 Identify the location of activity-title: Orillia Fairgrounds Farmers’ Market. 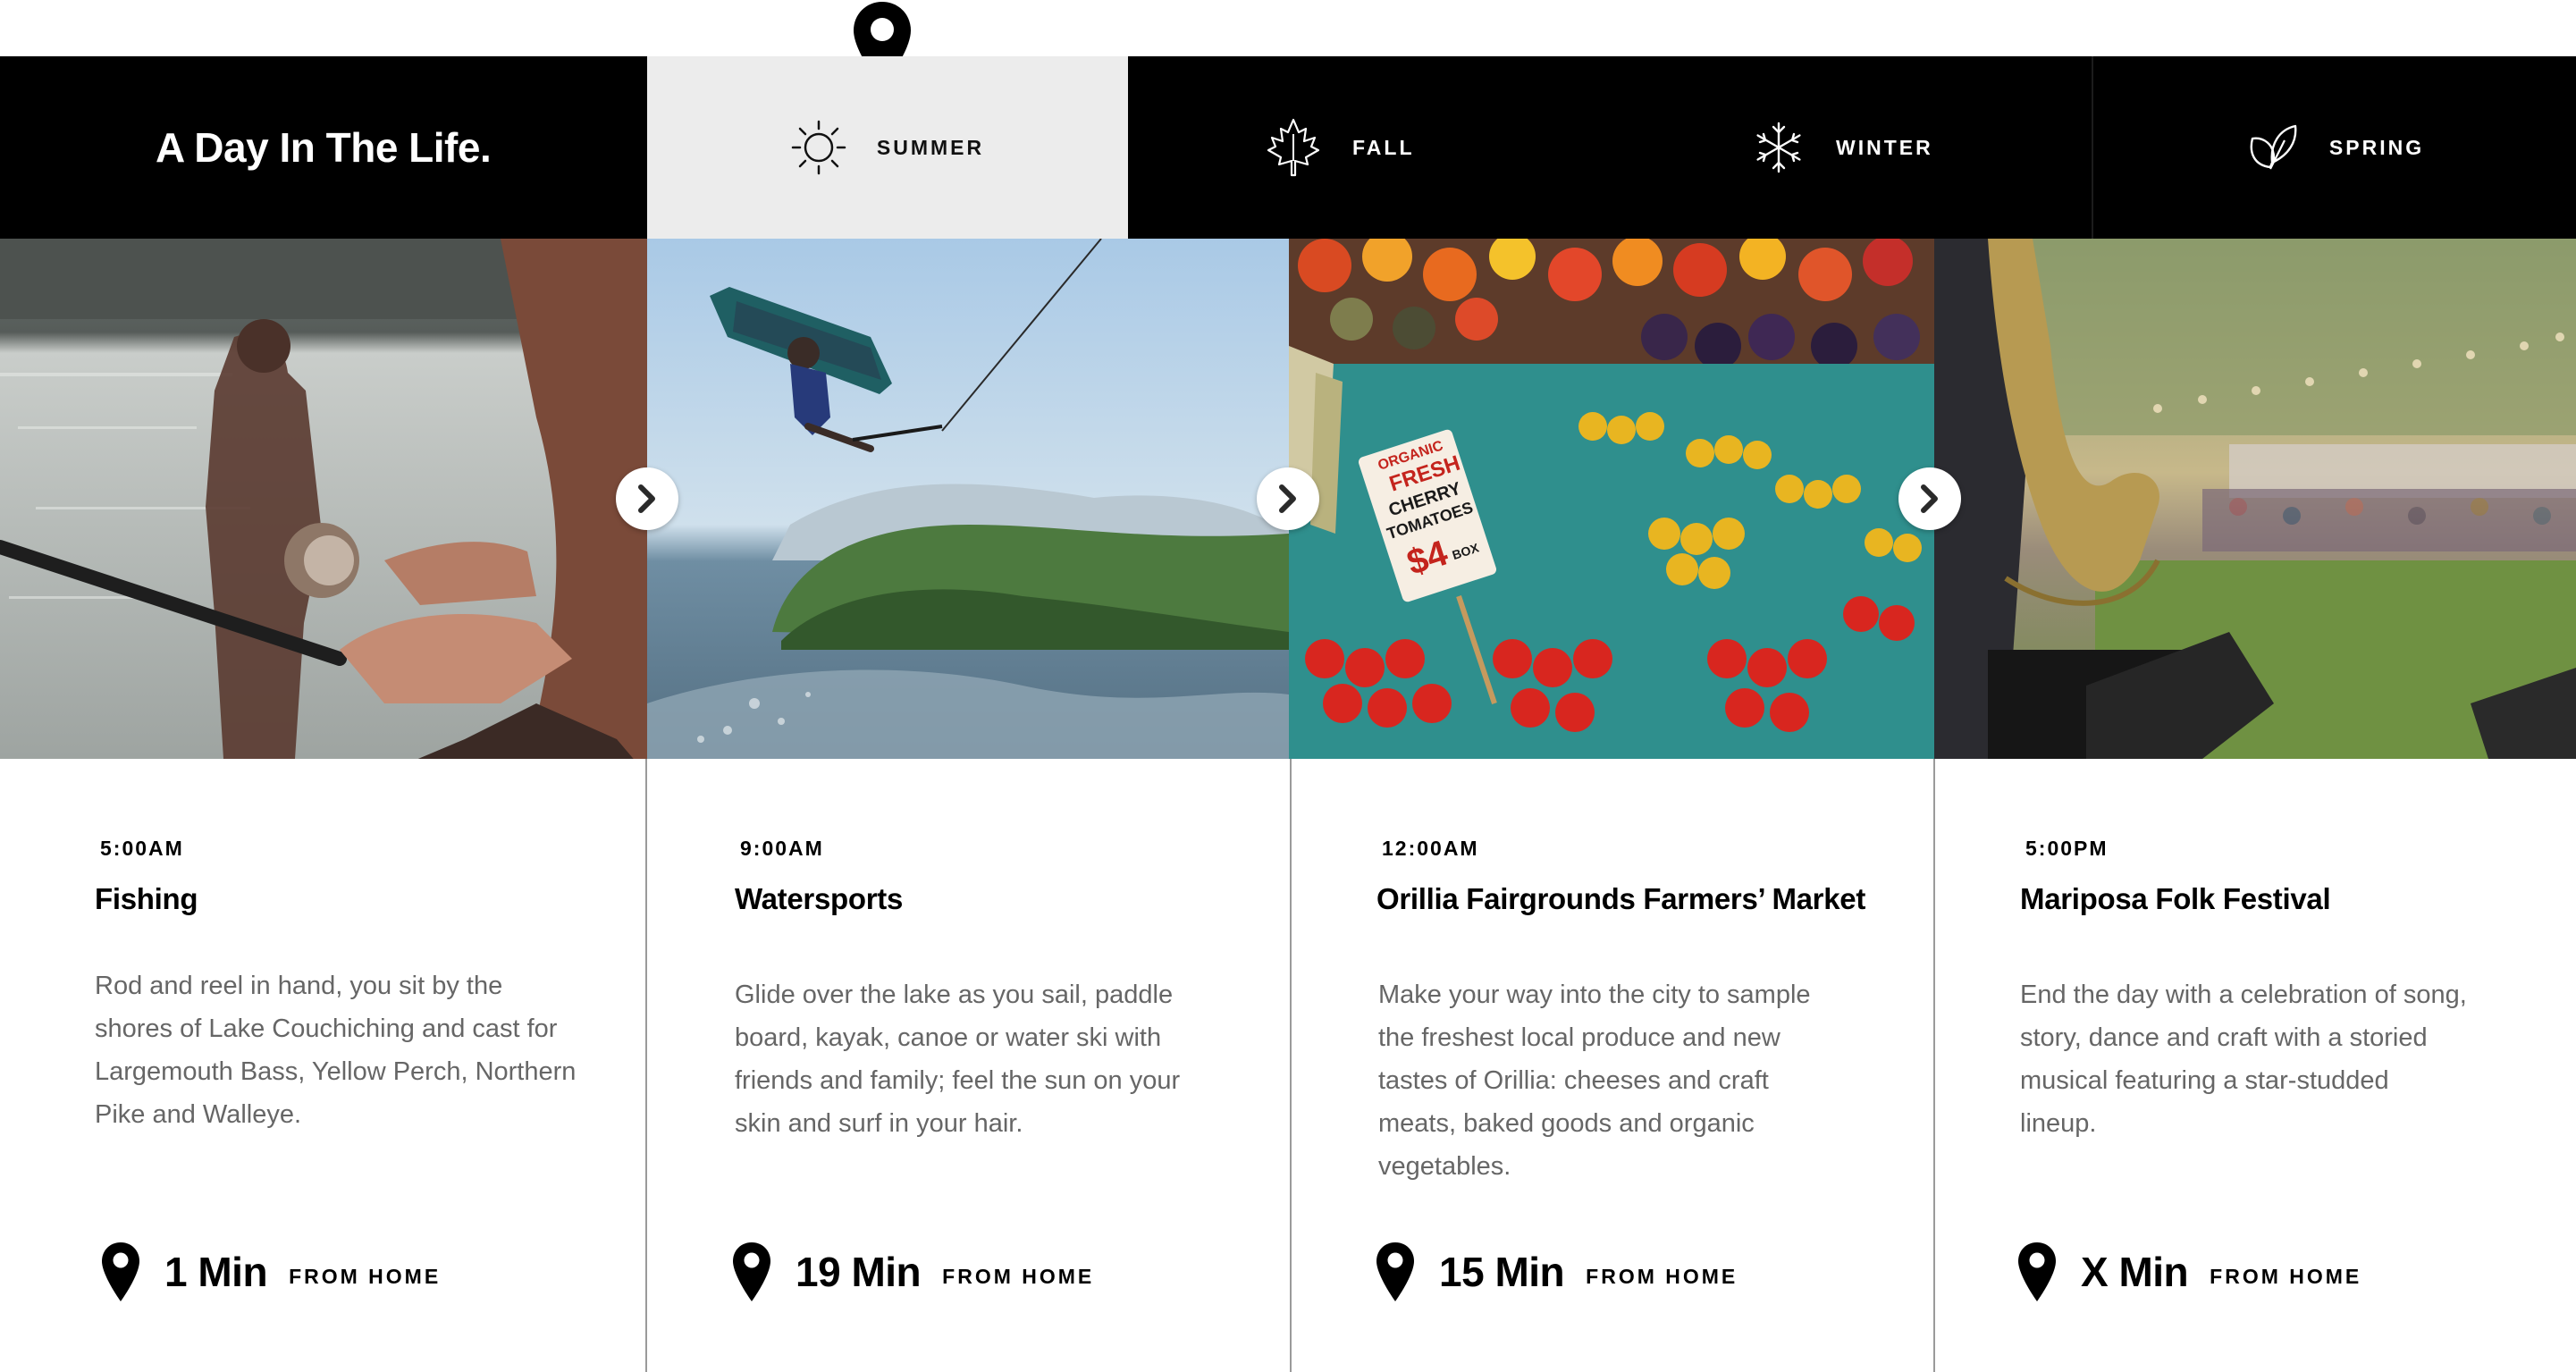
(1621, 898).